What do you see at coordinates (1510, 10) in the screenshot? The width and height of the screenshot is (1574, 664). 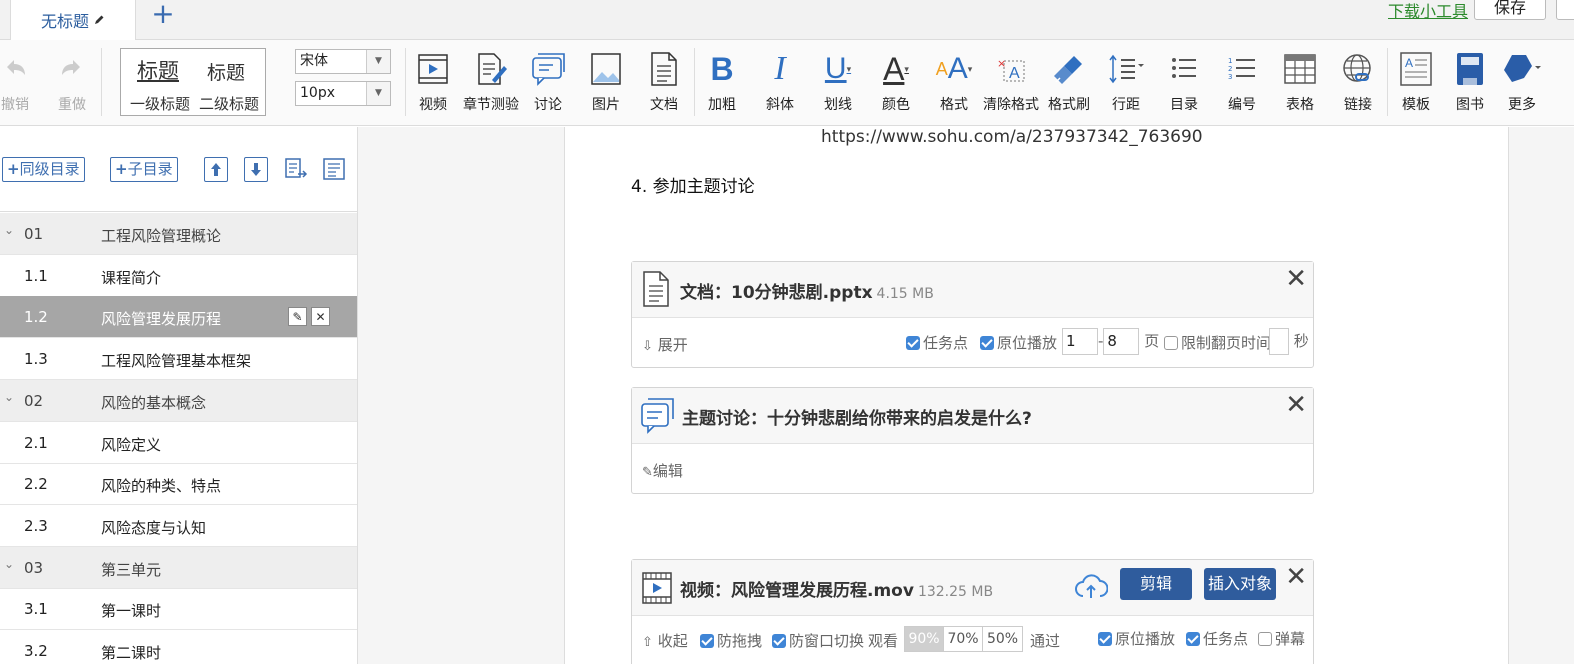 I see `save-button: 保存` at bounding box center [1510, 10].